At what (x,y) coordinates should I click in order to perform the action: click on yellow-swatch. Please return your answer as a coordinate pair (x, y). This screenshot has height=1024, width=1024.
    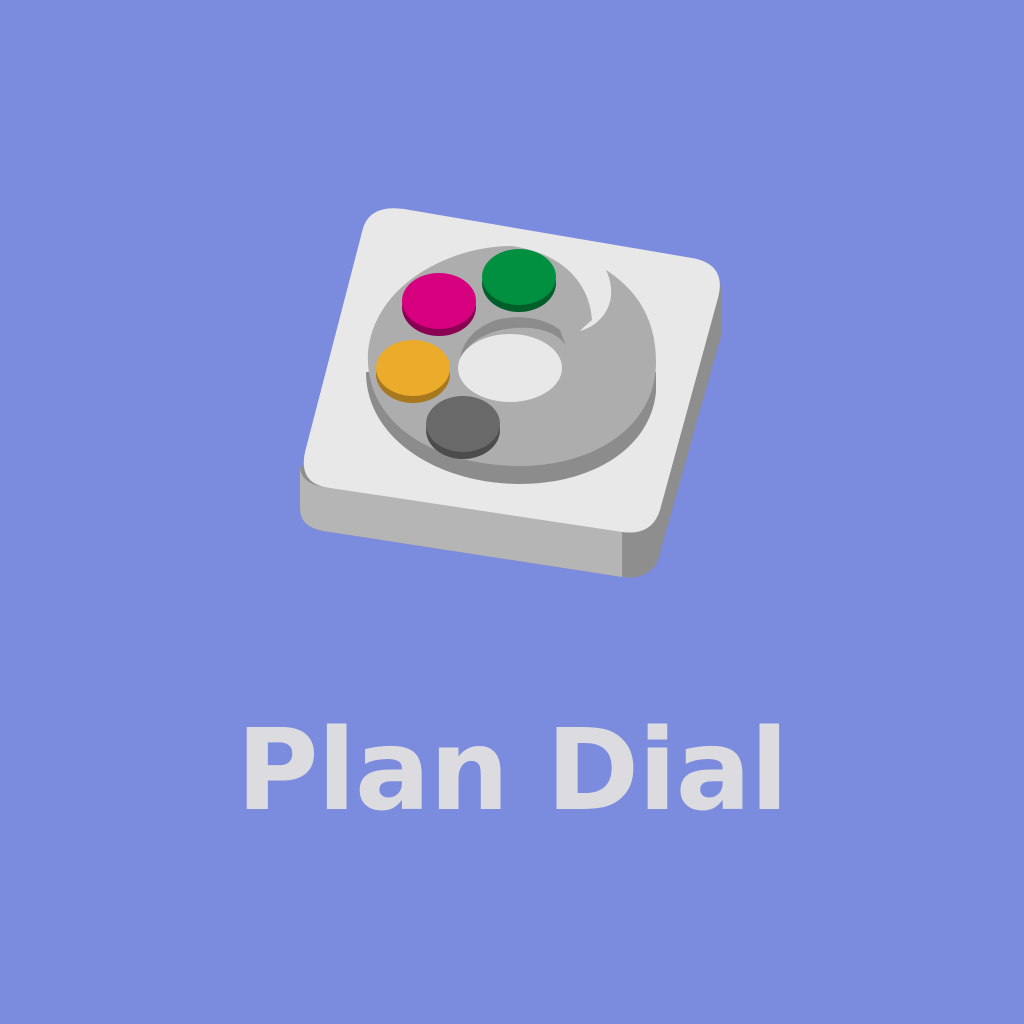
    Looking at the image, I should click on (413, 371).